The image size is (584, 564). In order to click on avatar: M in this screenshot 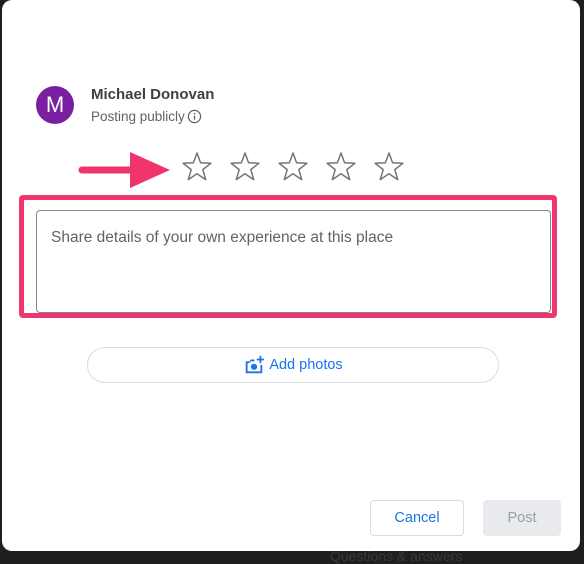, I will do `click(55, 105)`.